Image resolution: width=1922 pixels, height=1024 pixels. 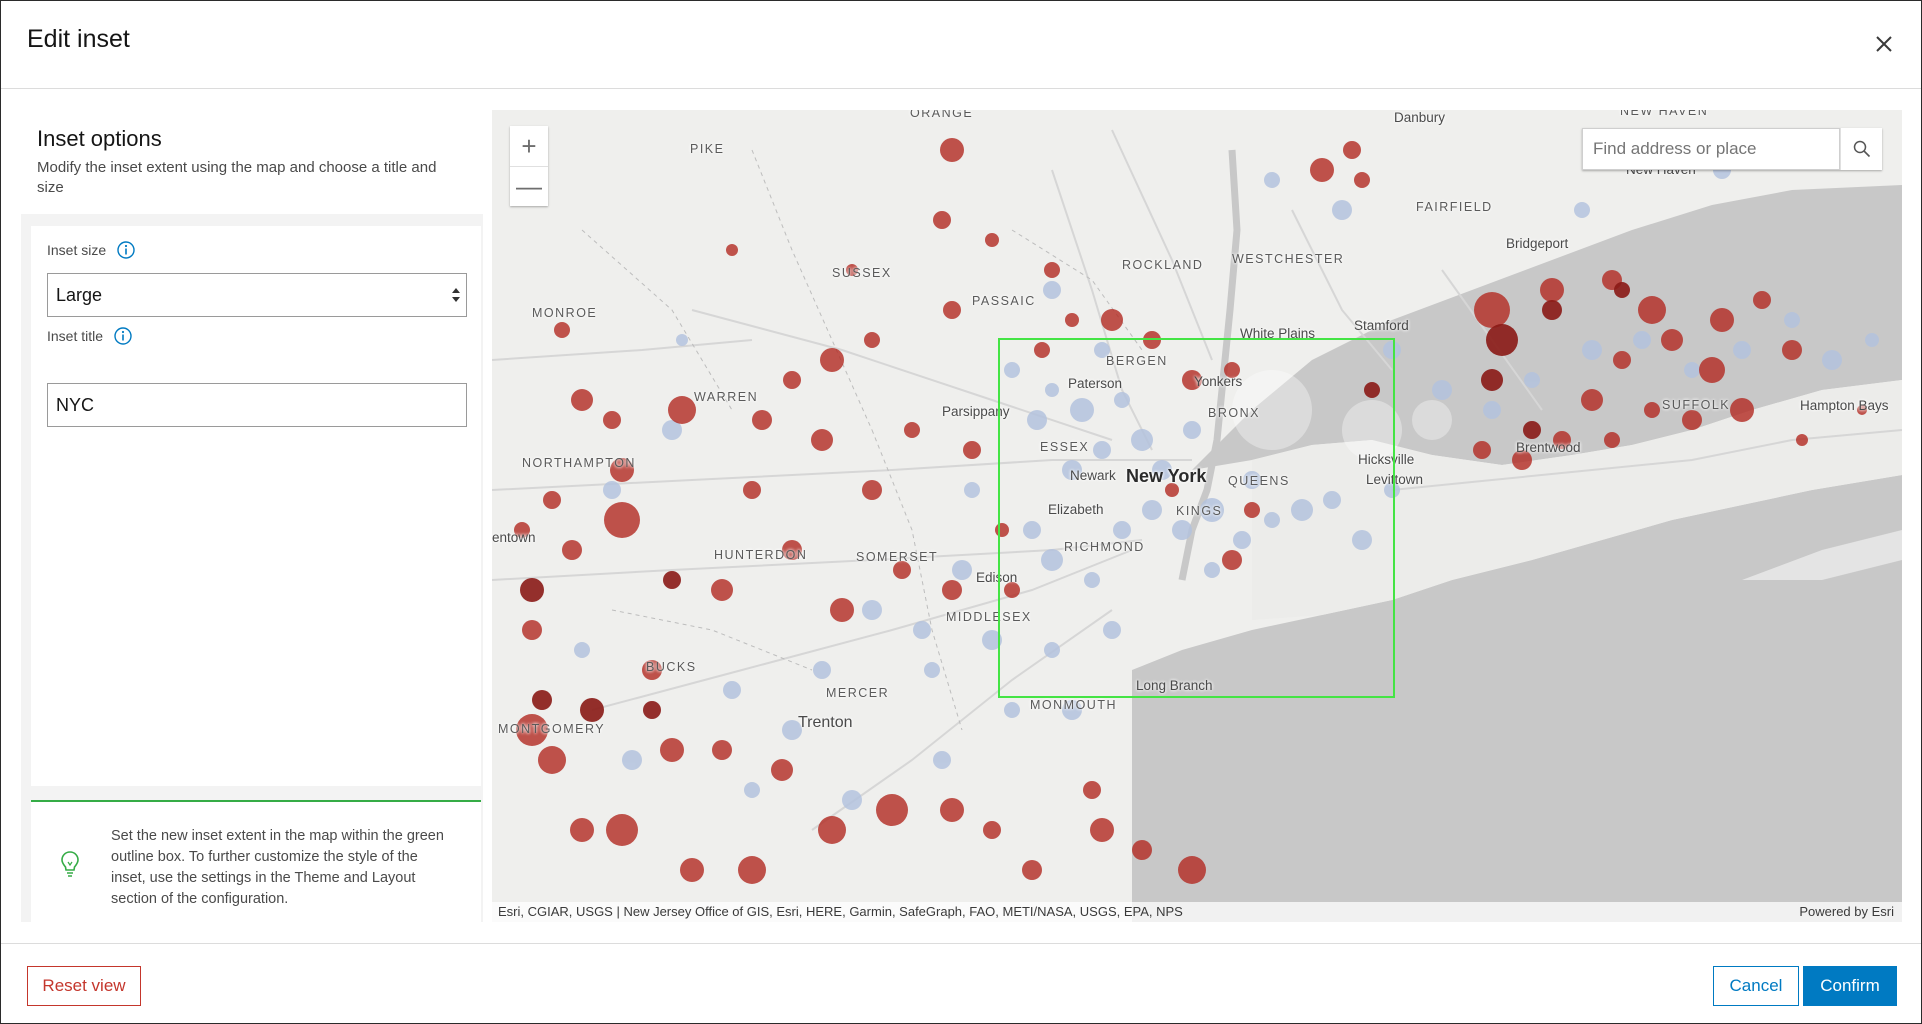 What do you see at coordinates (70, 864) in the screenshot?
I see `lightbulb-icon` at bounding box center [70, 864].